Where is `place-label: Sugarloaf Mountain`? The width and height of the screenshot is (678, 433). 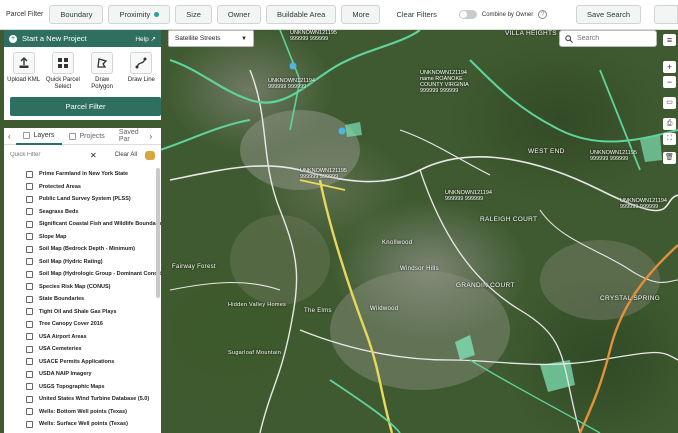 place-label: Sugarloaf Mountain is located at coordinates (255, 353).